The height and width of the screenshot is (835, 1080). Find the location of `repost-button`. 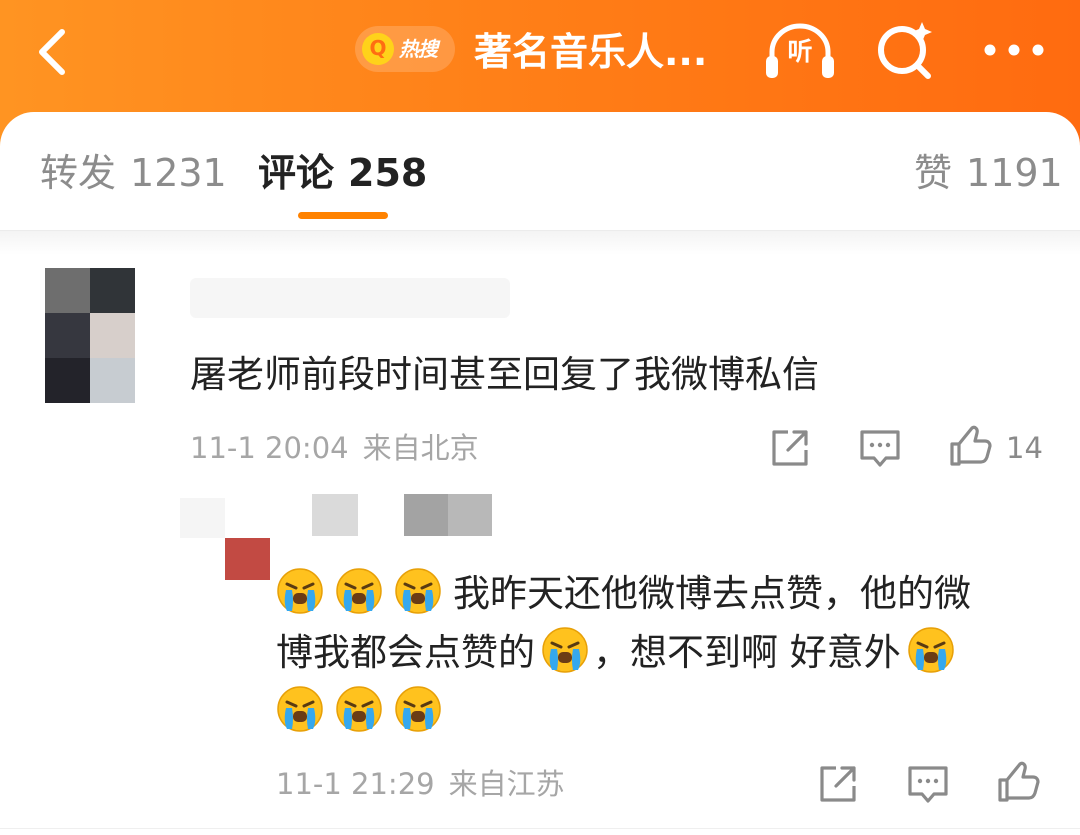

repost-button is located at coordinates (790, 448).